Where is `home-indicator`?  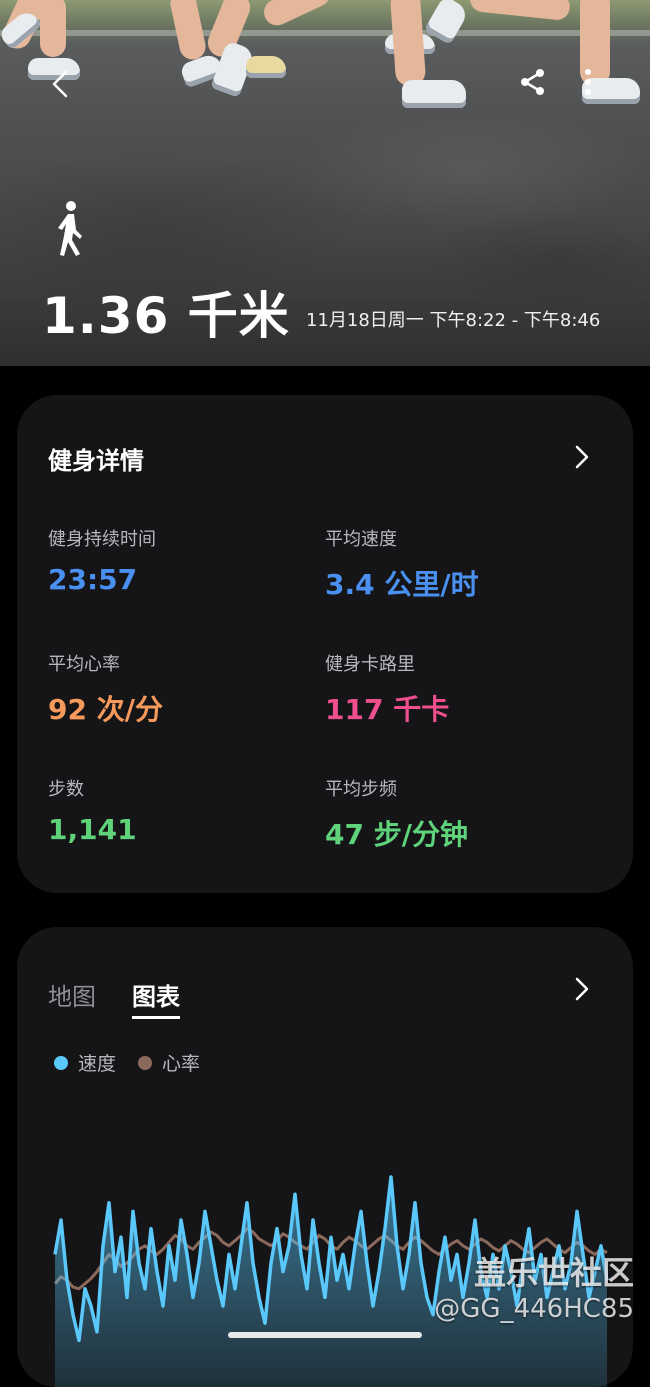
home-indicator is located at coordinates (325, 1335).